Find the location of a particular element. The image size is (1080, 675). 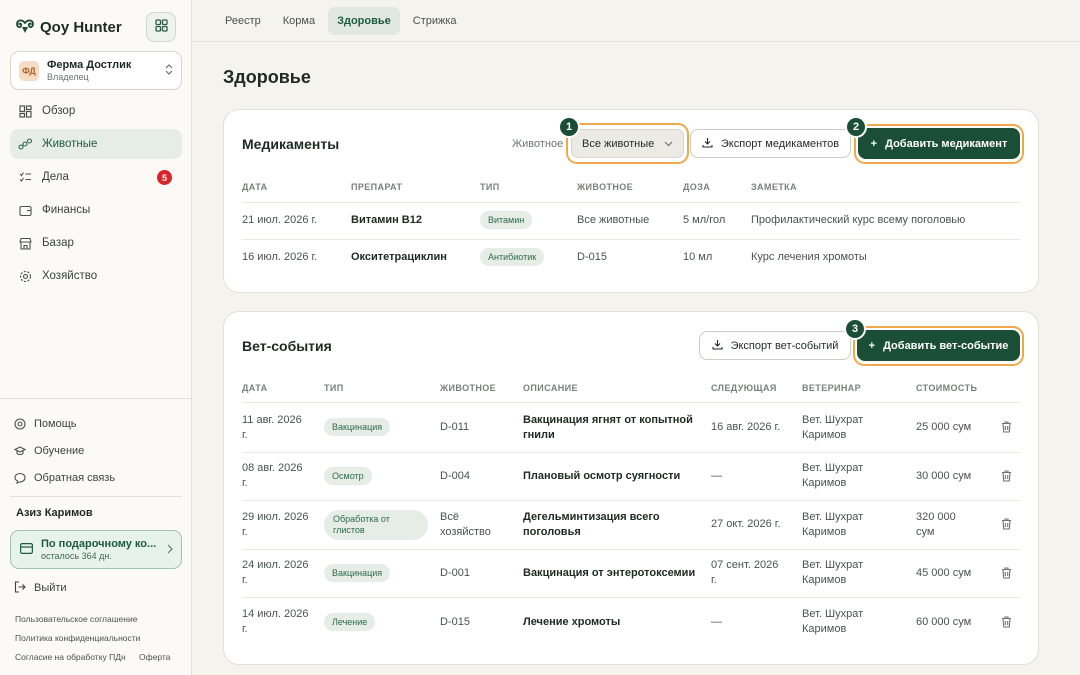

vet-next-date: 07 сент. 2026 is located at coordinates (745, 565).